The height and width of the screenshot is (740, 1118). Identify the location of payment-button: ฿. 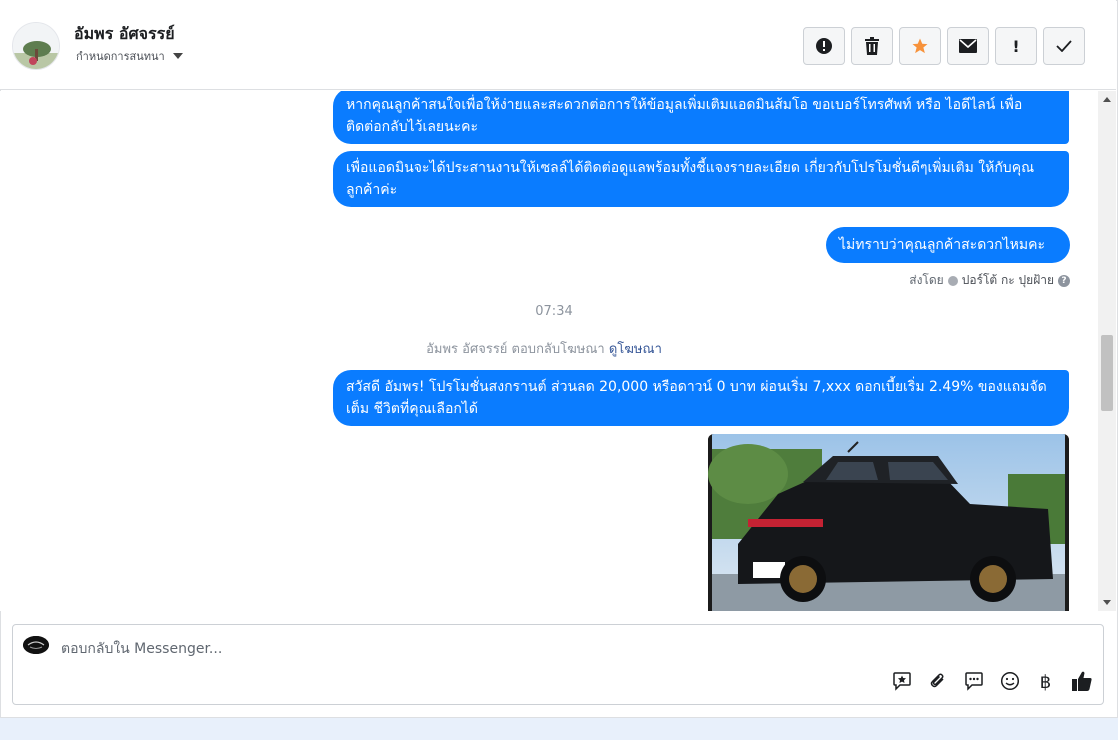
(1045, 682).